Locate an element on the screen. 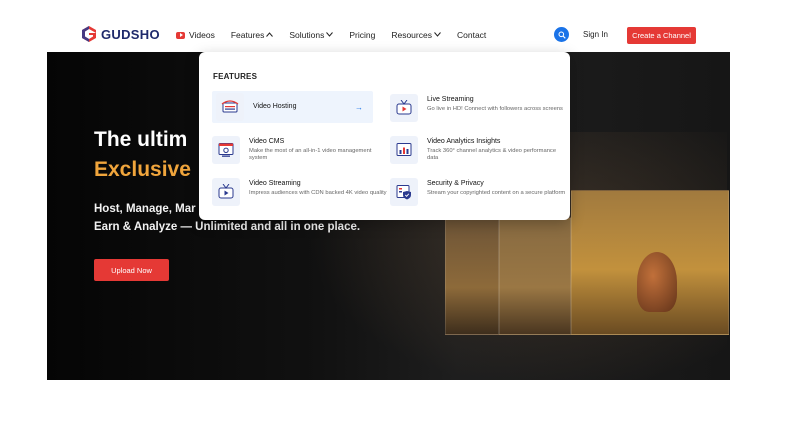 The height and width of the screenshot is (433, 800). nav-contact-label: Contact is located at coordinates (471, 35).